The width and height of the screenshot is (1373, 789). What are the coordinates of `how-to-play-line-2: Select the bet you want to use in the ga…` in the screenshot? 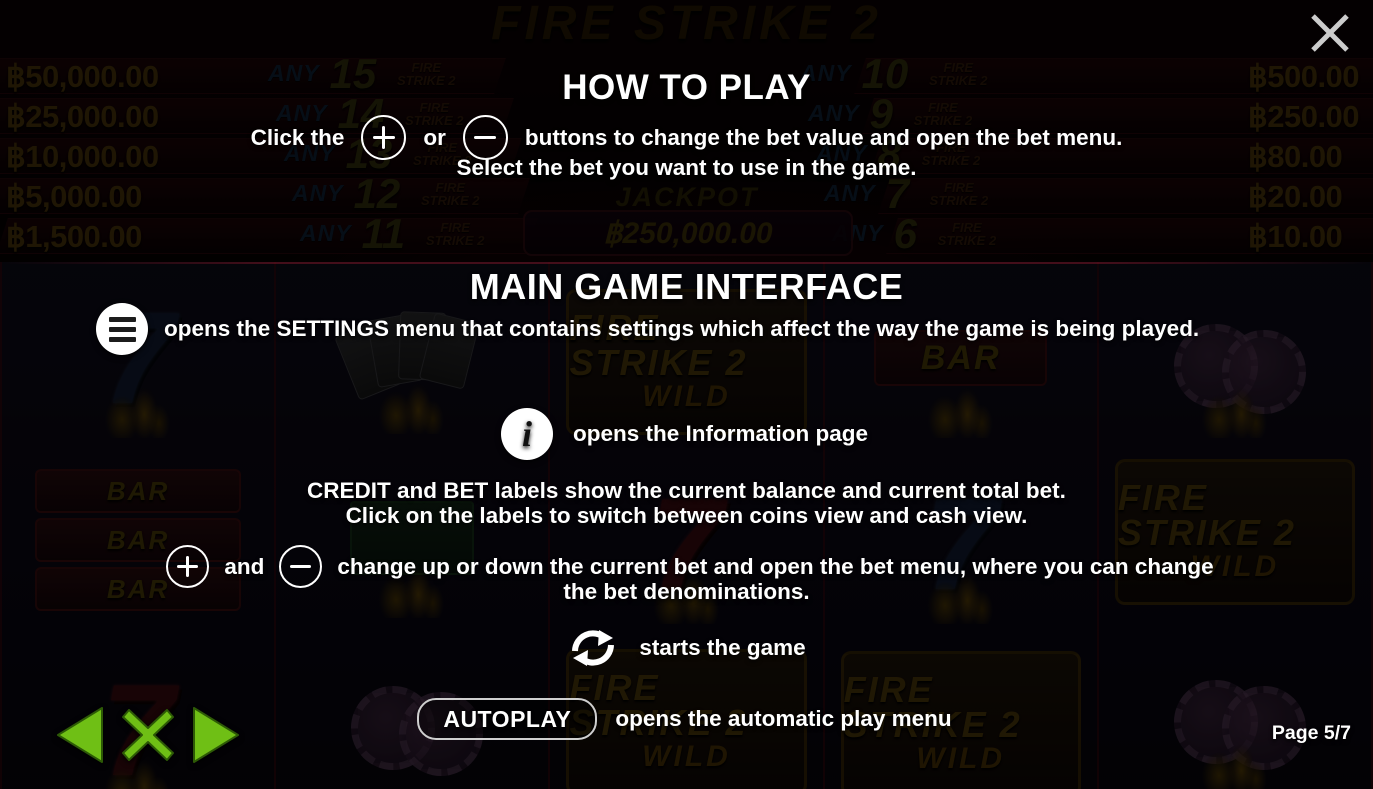 It's located at (686, 167).